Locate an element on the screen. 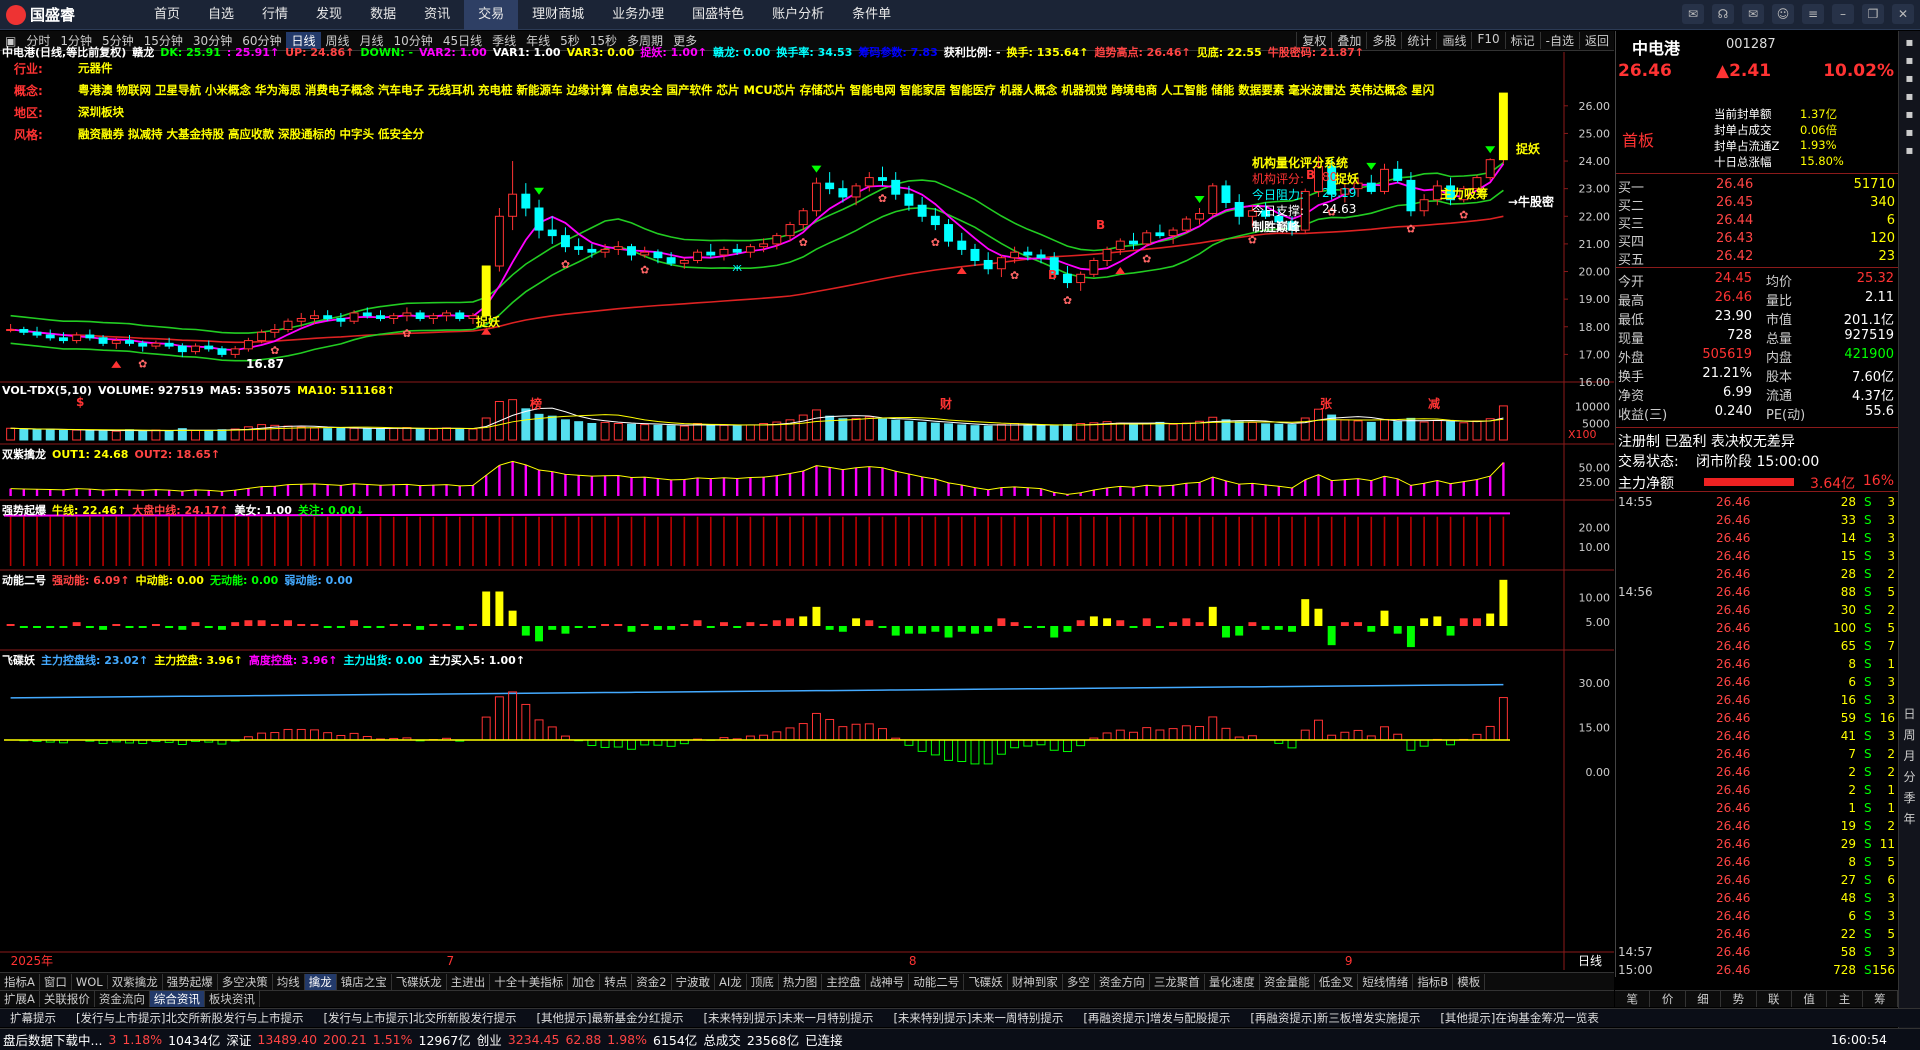  indicator-tab: 镇店之宝 is located at coordinates (364, 981).